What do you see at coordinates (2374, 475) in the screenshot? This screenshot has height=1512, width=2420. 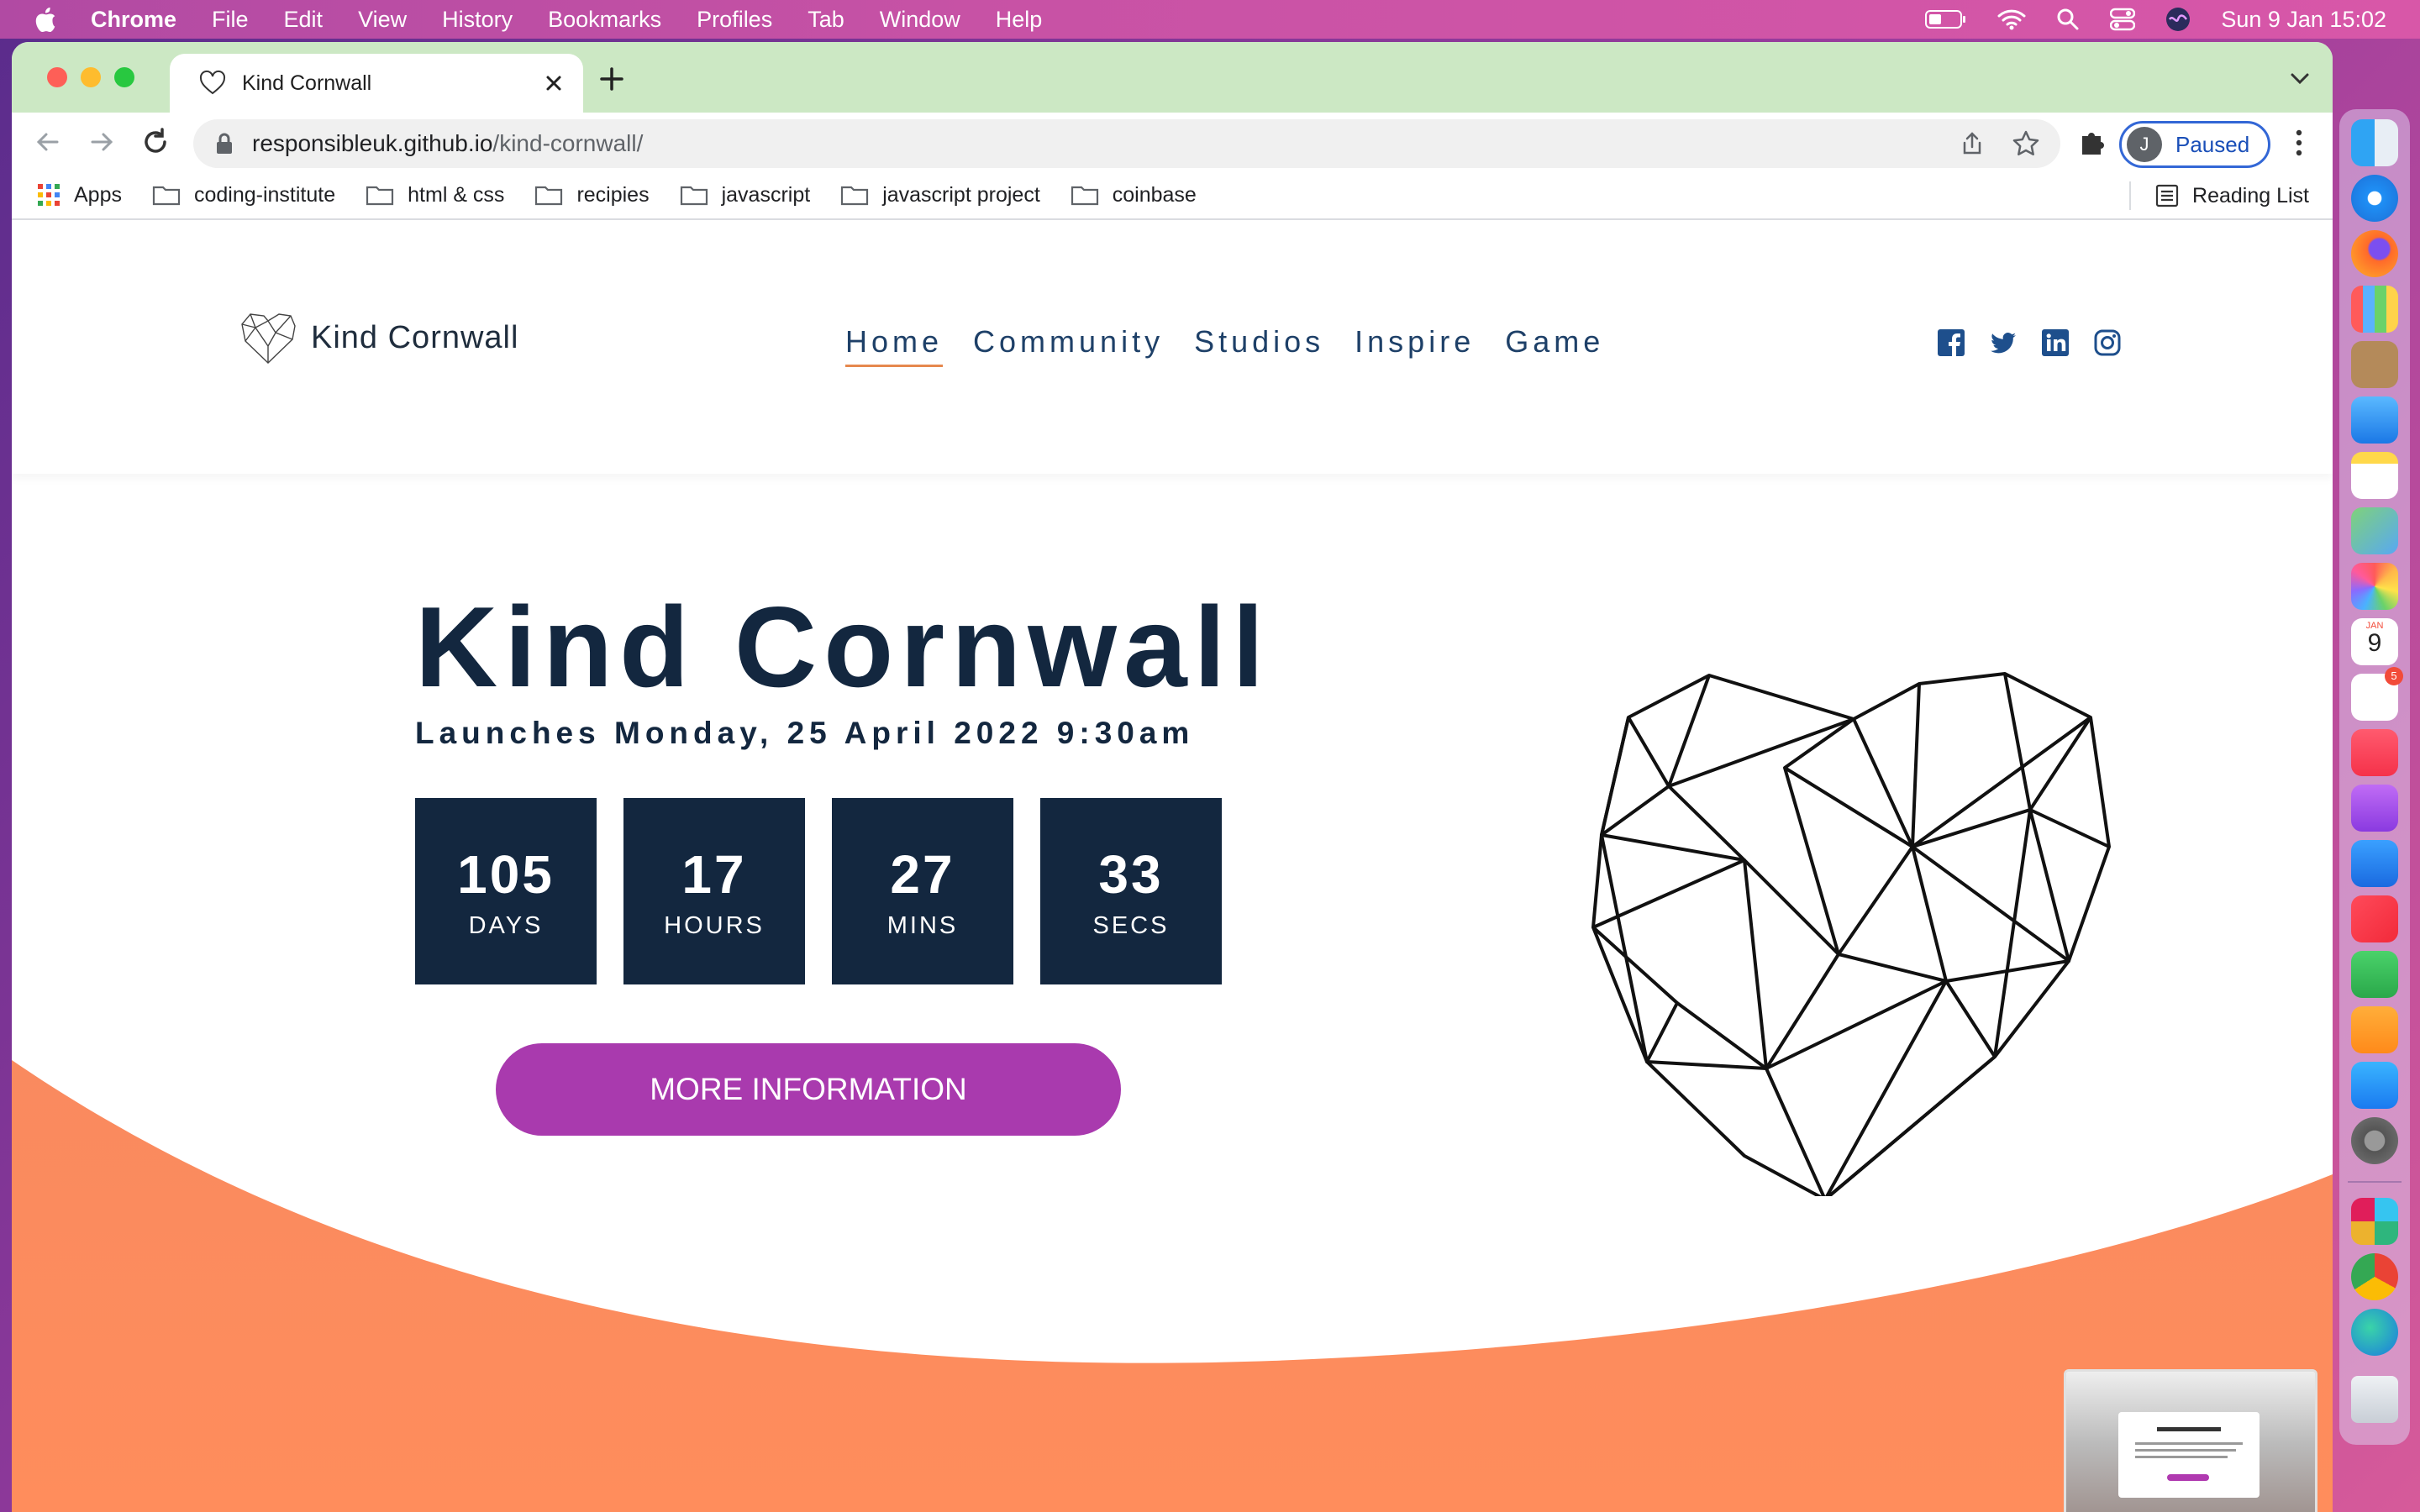 I see `notes-icon` at bounding box center [2374, 475].